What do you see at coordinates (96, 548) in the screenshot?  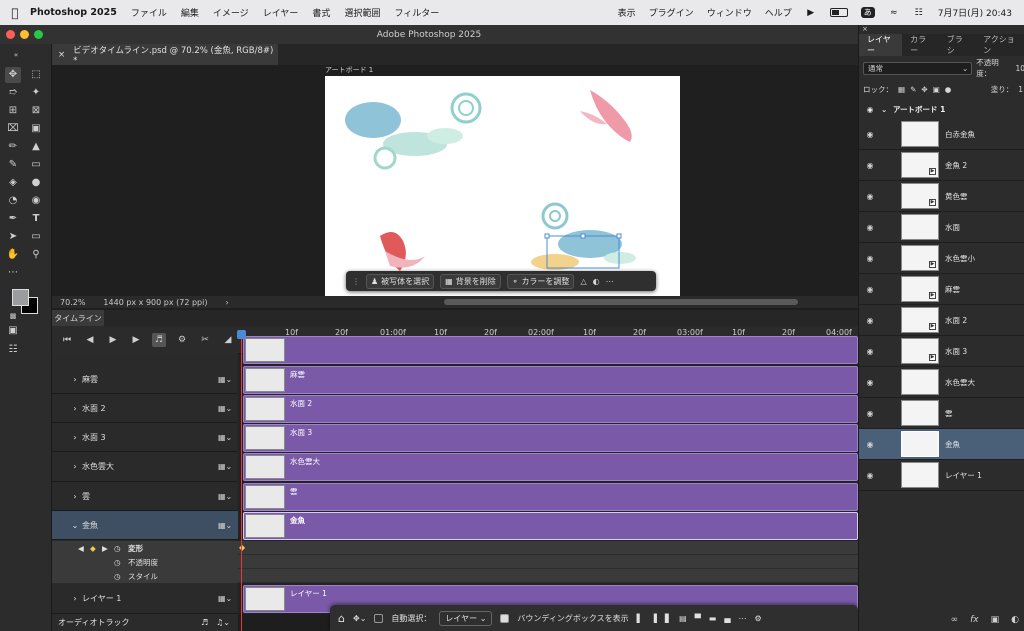 I see `keyframe-diamond-icon: ◆` at bounding box center [96, 548].